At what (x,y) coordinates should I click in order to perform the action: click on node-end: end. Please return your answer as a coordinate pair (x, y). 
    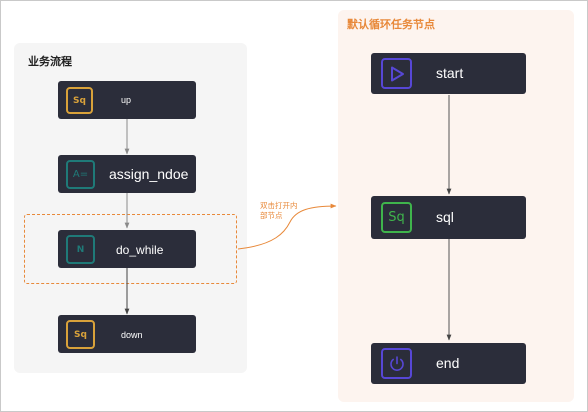
    Looking at the image, I should click on (448, 363).